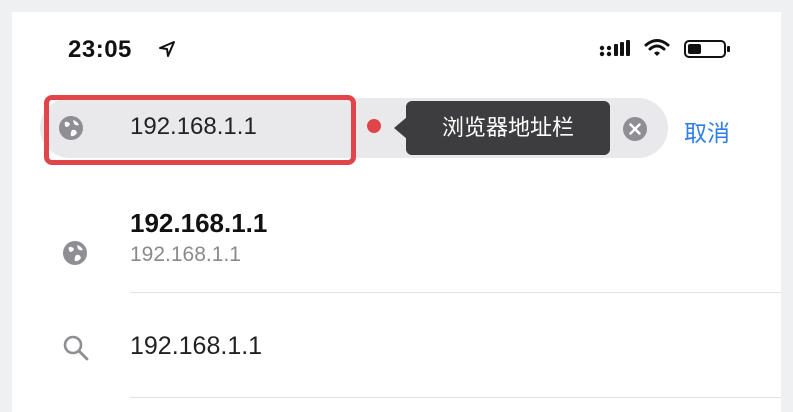  What do you see at coordinates (167, 49) in the screenshot?
I see `location-arrow-icon` at bounding box center [167, 49].